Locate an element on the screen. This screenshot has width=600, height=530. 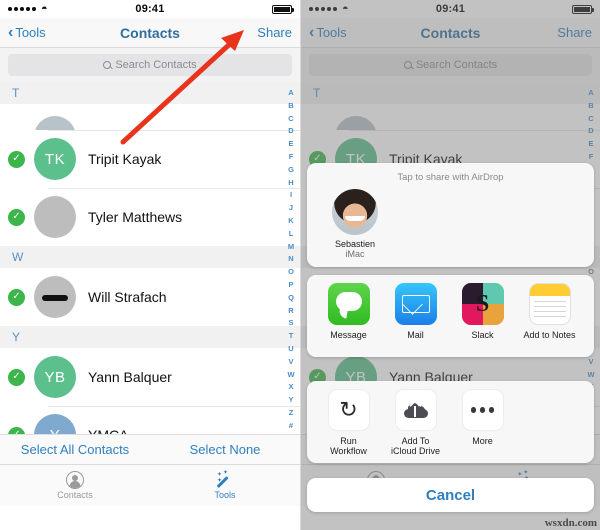
share-app-slack: S Slack is located at coordinates (482, 311).